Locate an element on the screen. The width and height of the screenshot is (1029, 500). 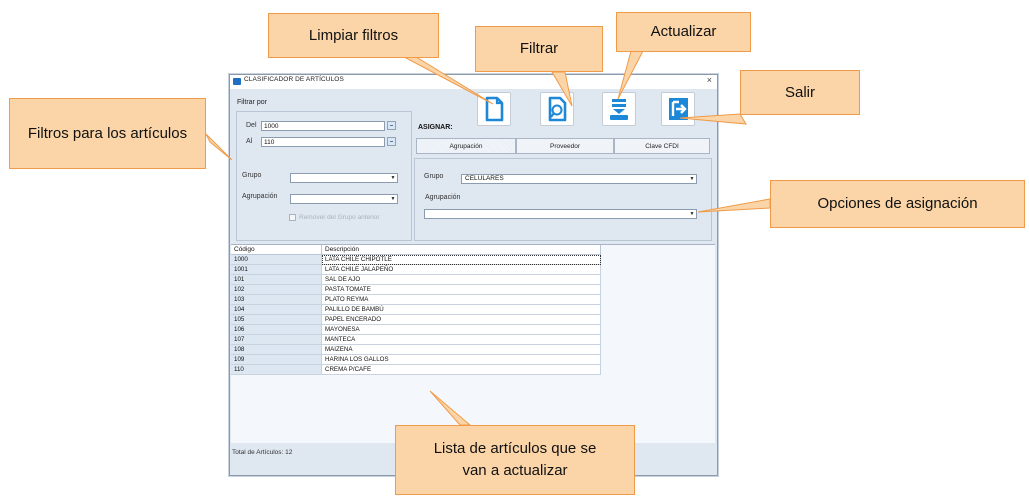
callout-actualizar: Actualizar is located at coordinates (683, 32).